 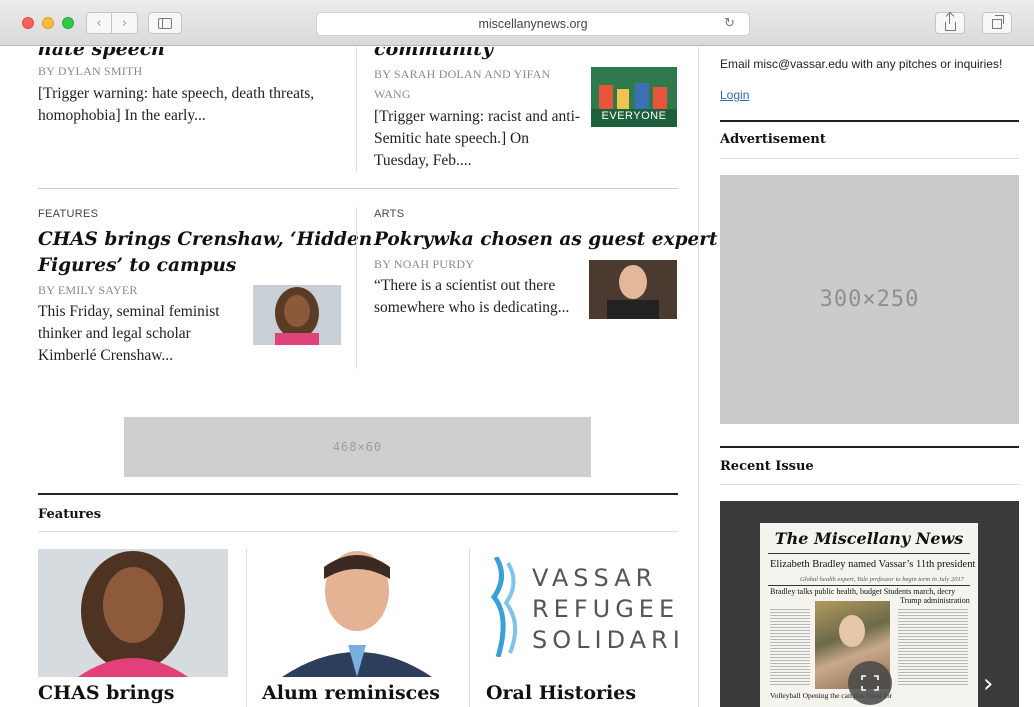 I want to click on feature-image-alum, so click(x=357, y=613).